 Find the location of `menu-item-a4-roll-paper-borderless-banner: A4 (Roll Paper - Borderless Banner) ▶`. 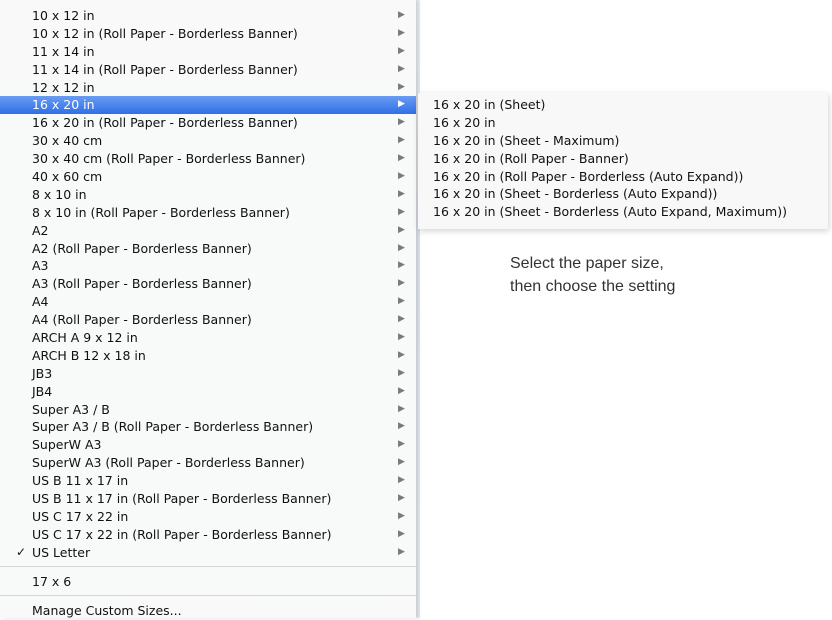

menu-item-a4-roll-paper-borderless-banner: A4 (Roll Paper - Borderless Banner) ▶ is located at coordinates (208, 320).